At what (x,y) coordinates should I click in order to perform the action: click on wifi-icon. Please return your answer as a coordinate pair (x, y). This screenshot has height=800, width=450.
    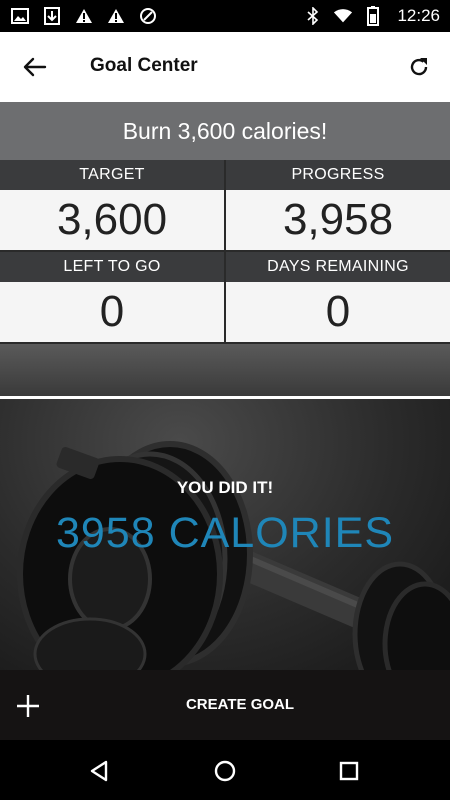
    Looking at the image, I should click on (343, 16).